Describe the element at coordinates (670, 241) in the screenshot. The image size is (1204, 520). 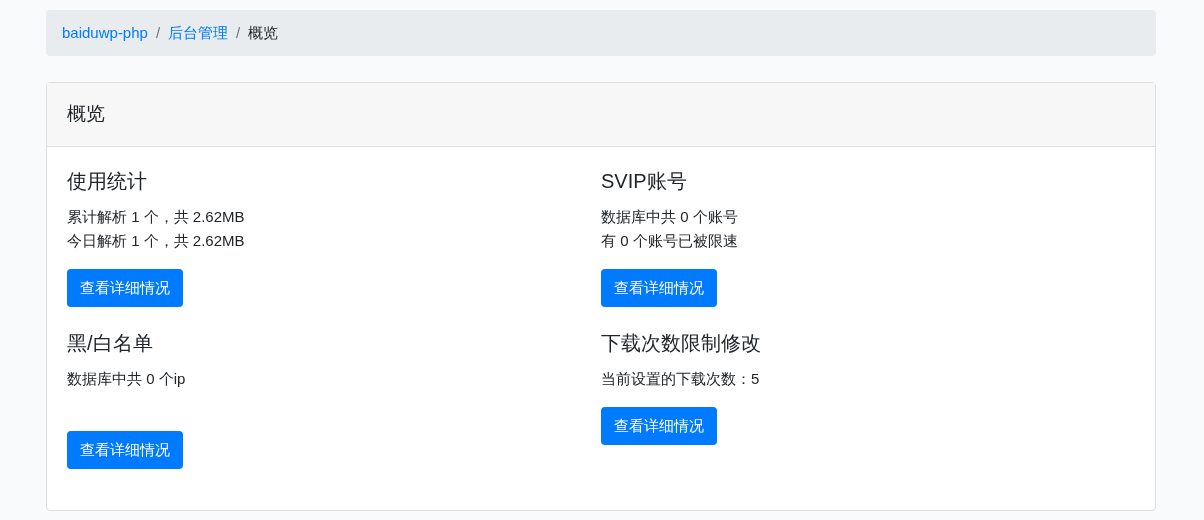
I see `stat-text: 有 0 个账号已被限速` at that location.